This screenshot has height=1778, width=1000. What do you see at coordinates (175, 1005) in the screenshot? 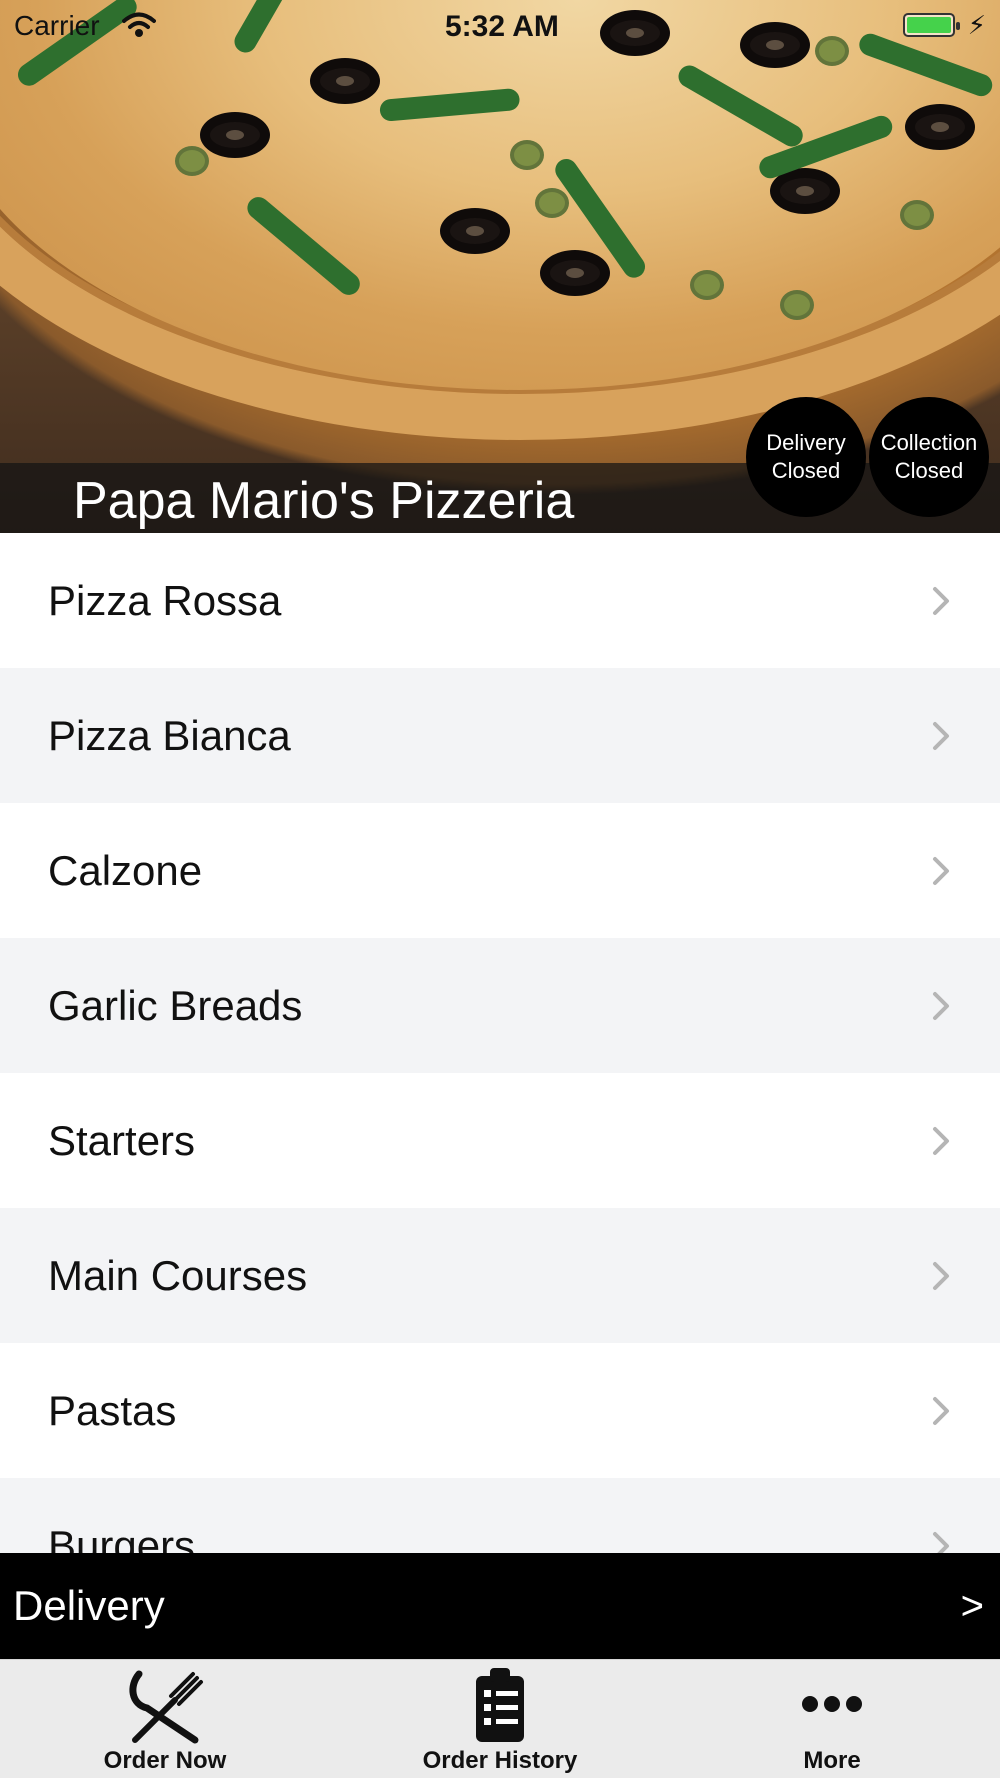
I see `category-label: Garlic Breads` at bounding box center [175, 1005].